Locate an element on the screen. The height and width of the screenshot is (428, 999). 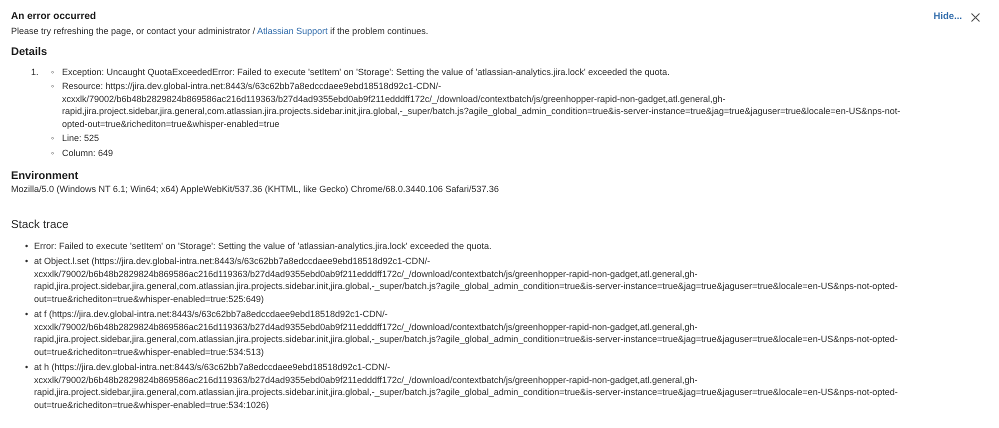
stack-trace-entry: at f (https://jira.dev.global-intra.net:8443/s/63c62bb7a8edccdaee9ebd18518d92c1-CDN/- xcxxlk/79002/b6b48b2829824b869586ac216d119363/b27d4ad9355ebd0ab9f211edddff172c/_/download/contextbatch/js/greenhopper-rapid-non-gadget,atl.general,gh- rapid,jira.project.sidebar,jira.general,com.atlassian.jira.projects.sidebar.init,jira.global,-_super/batch.js?agile_global_admin_condition=true&is-server-instance=true&jag=true&jaguser=true&locale=en-US&nps-not-opted- out=true&richediton=true&whisper-enabled=true:534:513) is located at coordinates (466, 333).